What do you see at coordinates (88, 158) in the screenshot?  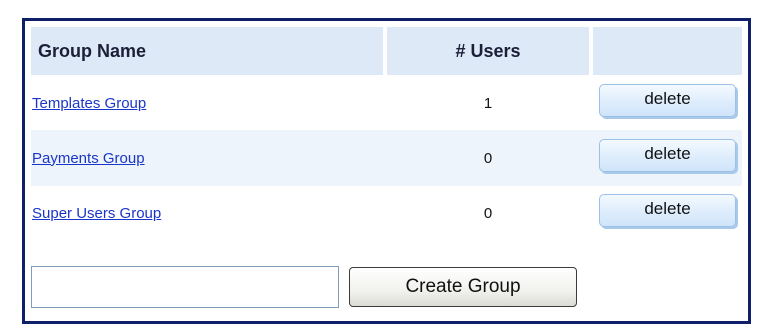 I see `group-link-payments: Payments Group` at bounding box center [88, 158].